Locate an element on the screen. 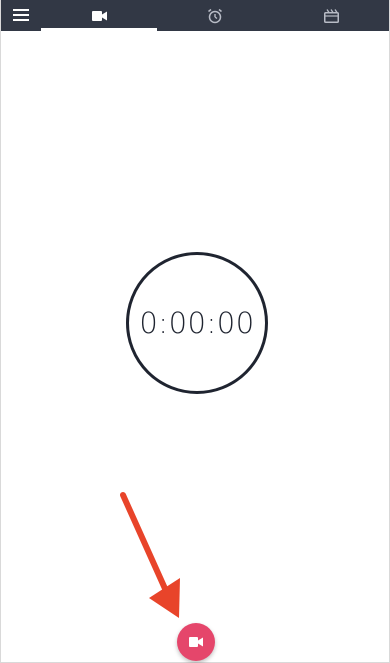 Image resolution: width=390 pixels, height=663 pixels. timer-display: 0:00:00 is located at coordinates (197, 323).